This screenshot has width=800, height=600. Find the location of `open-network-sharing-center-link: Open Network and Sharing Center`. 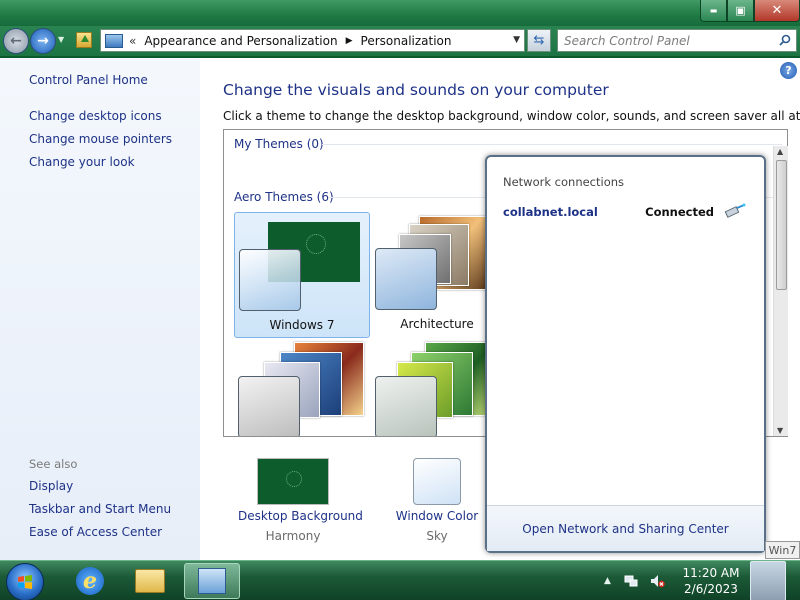

open-network-sharing-center-link: Open Network and Sharing Center is located at coordinates (625, 529).